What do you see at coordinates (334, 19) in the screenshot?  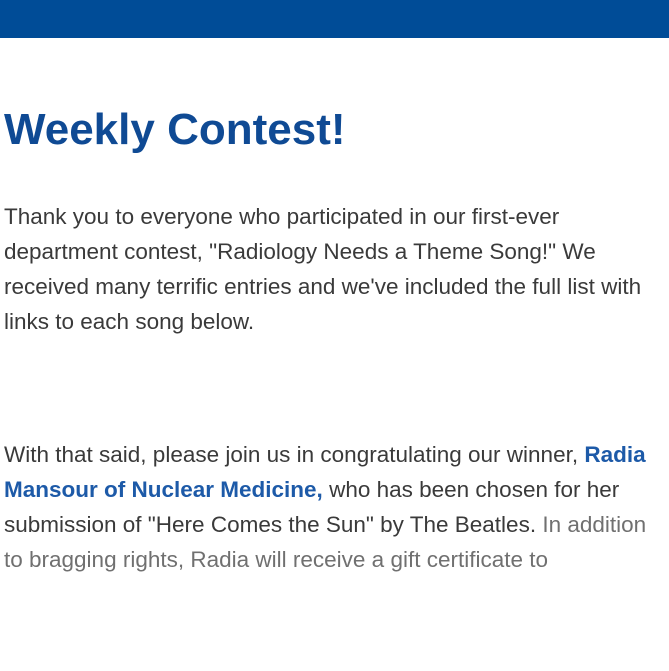 I see `header-bar` at bounding box center [334, 19].